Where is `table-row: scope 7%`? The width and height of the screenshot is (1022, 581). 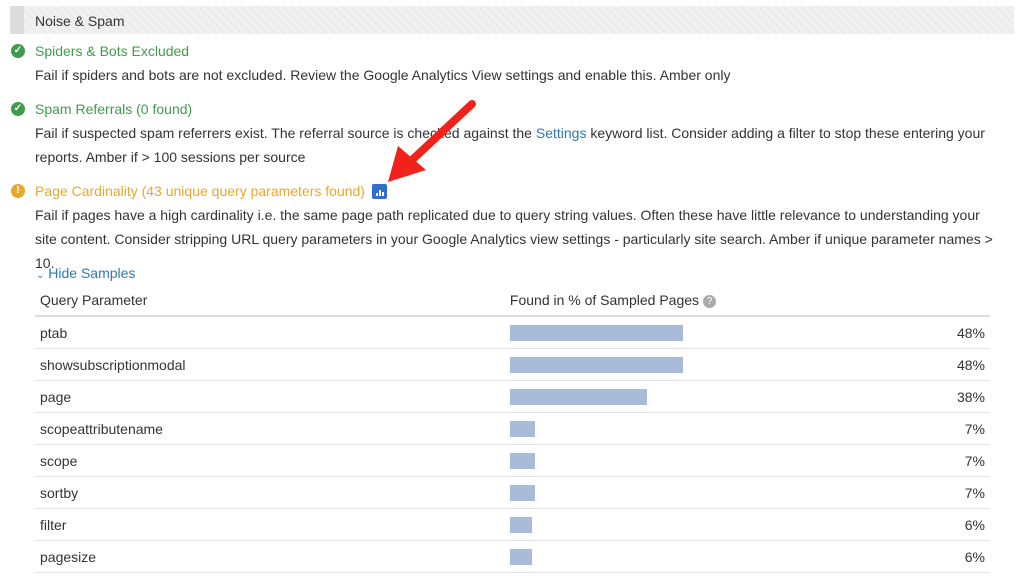
table-row: scope 7% is located at coordinates (512, 460).